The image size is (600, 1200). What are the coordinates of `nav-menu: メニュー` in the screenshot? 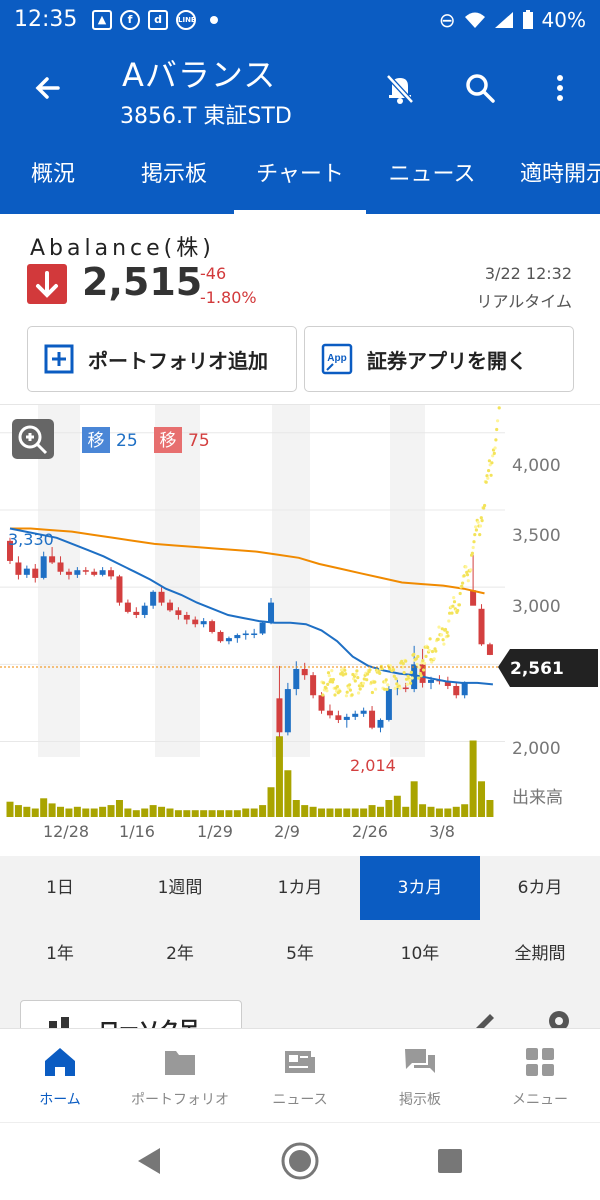 It's located at (540, 1076).